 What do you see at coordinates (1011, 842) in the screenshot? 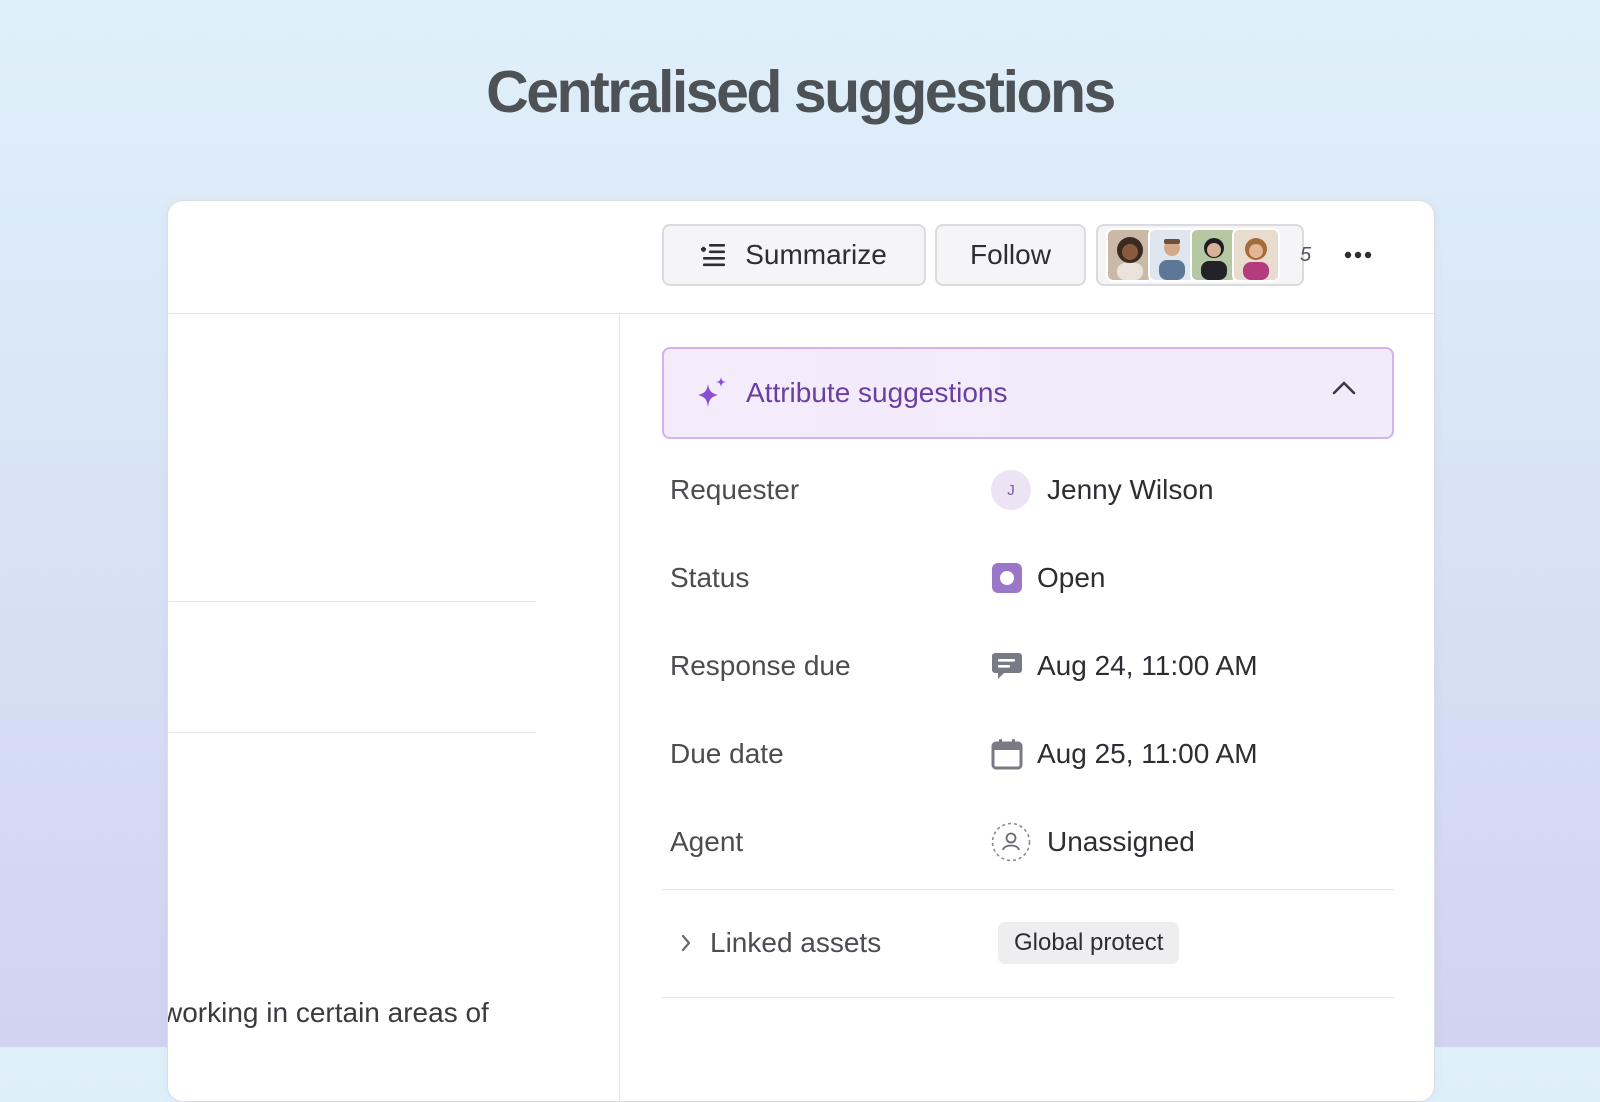
I see `user-icon` at bounding box center [1011, 842].